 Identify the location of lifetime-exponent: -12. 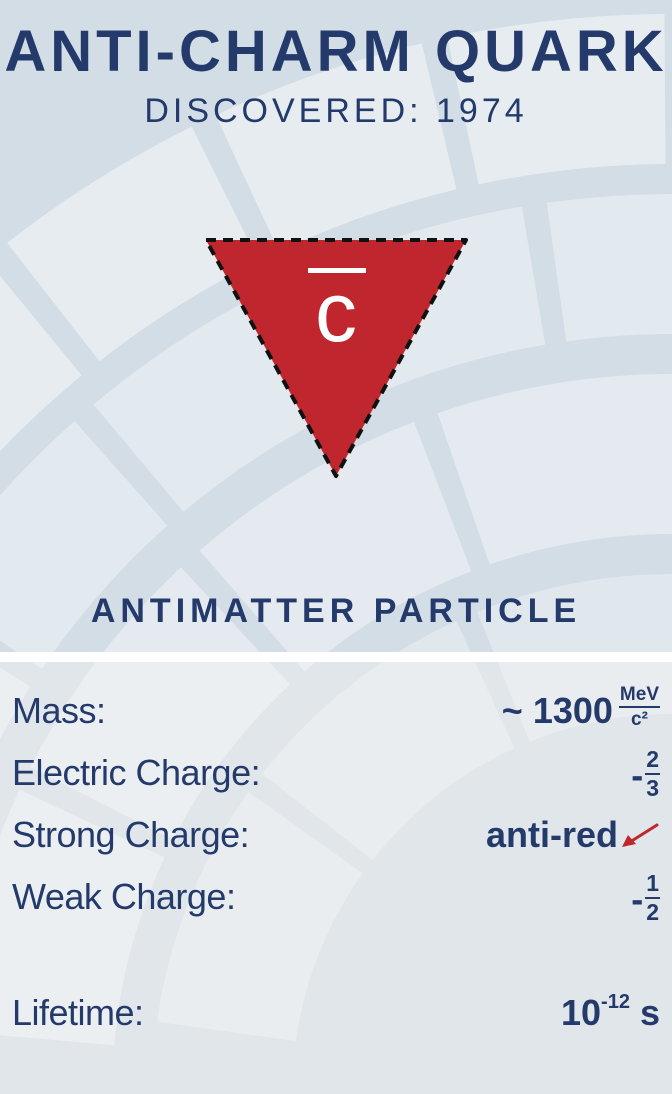
(615, 1002).